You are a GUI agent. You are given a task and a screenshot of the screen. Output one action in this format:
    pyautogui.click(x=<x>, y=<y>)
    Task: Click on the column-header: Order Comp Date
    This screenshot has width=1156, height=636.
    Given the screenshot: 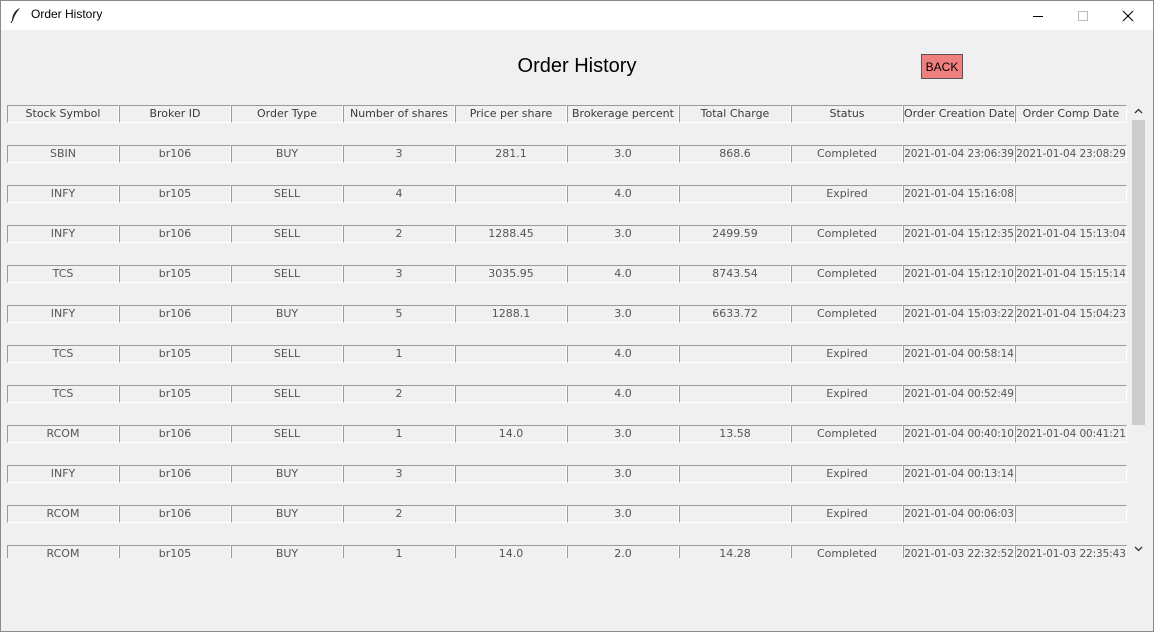 What is the action you would take?
    pyautogui.click(x=1071, y=114)
    